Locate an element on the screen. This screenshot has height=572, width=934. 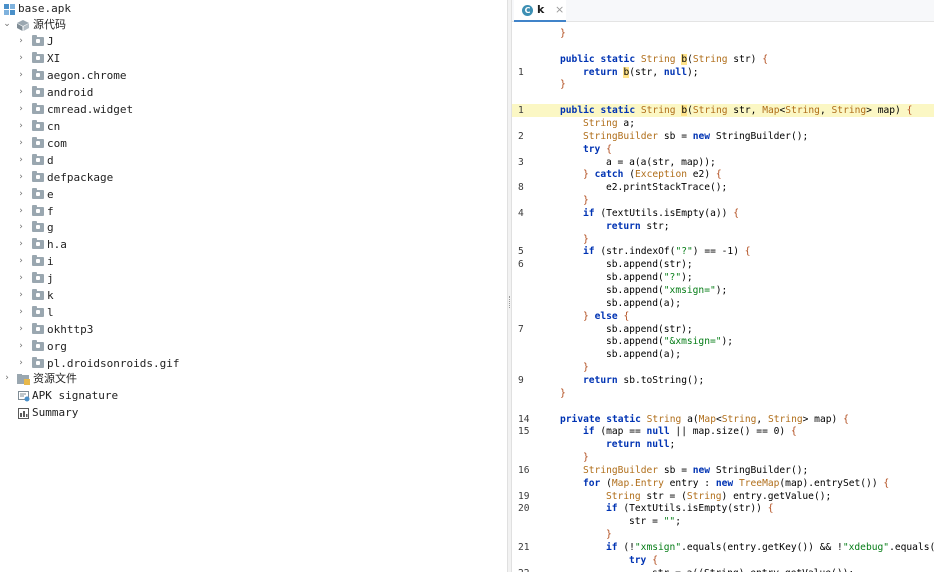
code-line: 6 sb.append(str); is located at coordinates (723, 264).